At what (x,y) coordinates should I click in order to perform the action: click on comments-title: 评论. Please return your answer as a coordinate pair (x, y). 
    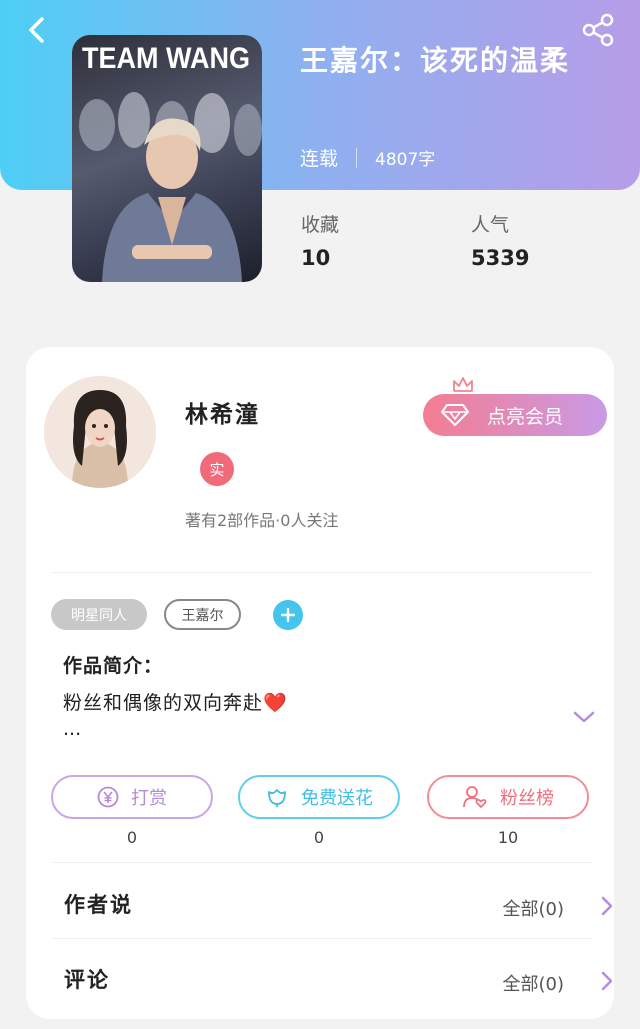
    Looking at the image, I should click on (87, 980).